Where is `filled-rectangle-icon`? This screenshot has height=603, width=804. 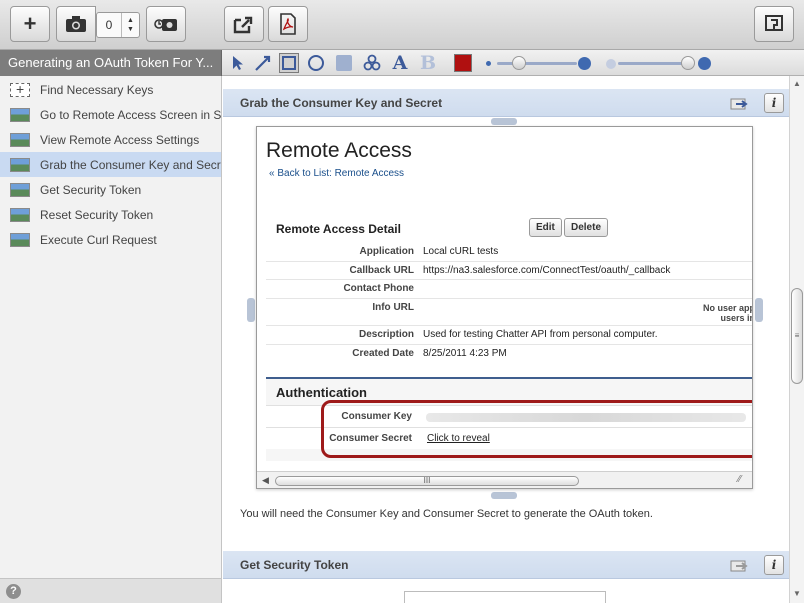
filled-rectangle-icon is located at coordinates (344, 63).